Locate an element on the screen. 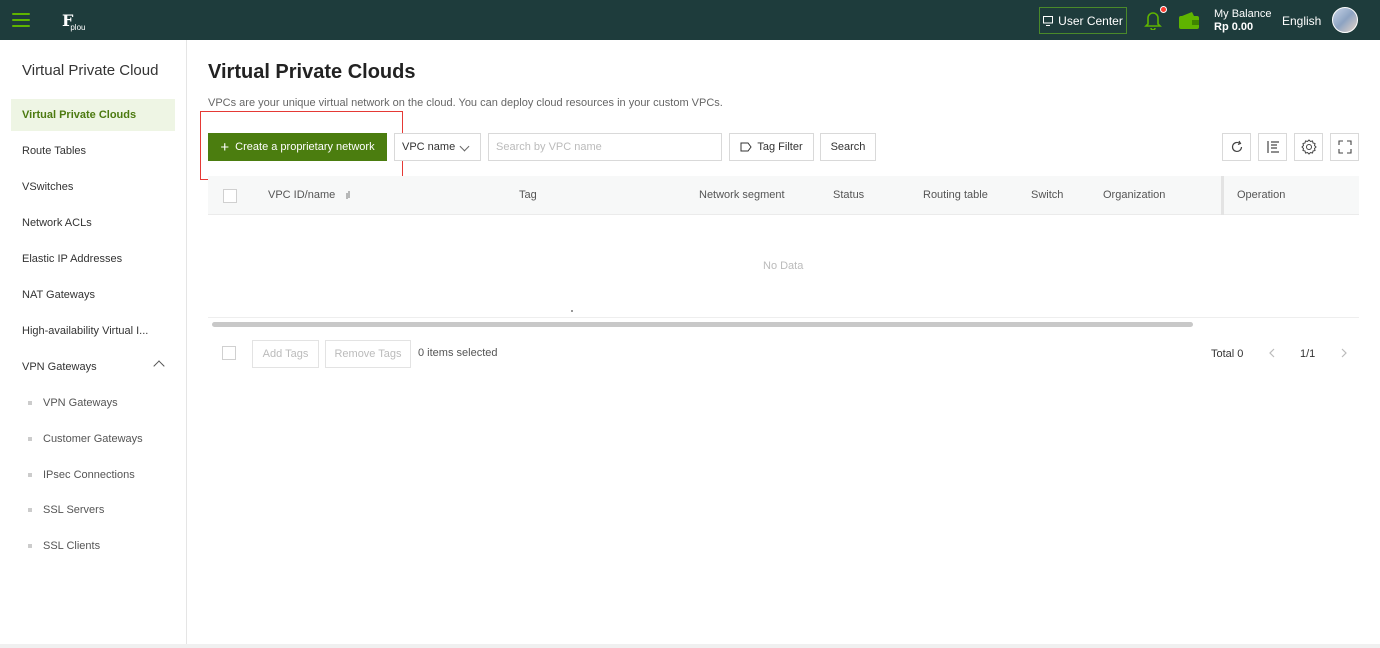 The width and height of the screenshot is (1380, 648). tag-filter-button: Tag Filter is located at coordinates (771, 147).